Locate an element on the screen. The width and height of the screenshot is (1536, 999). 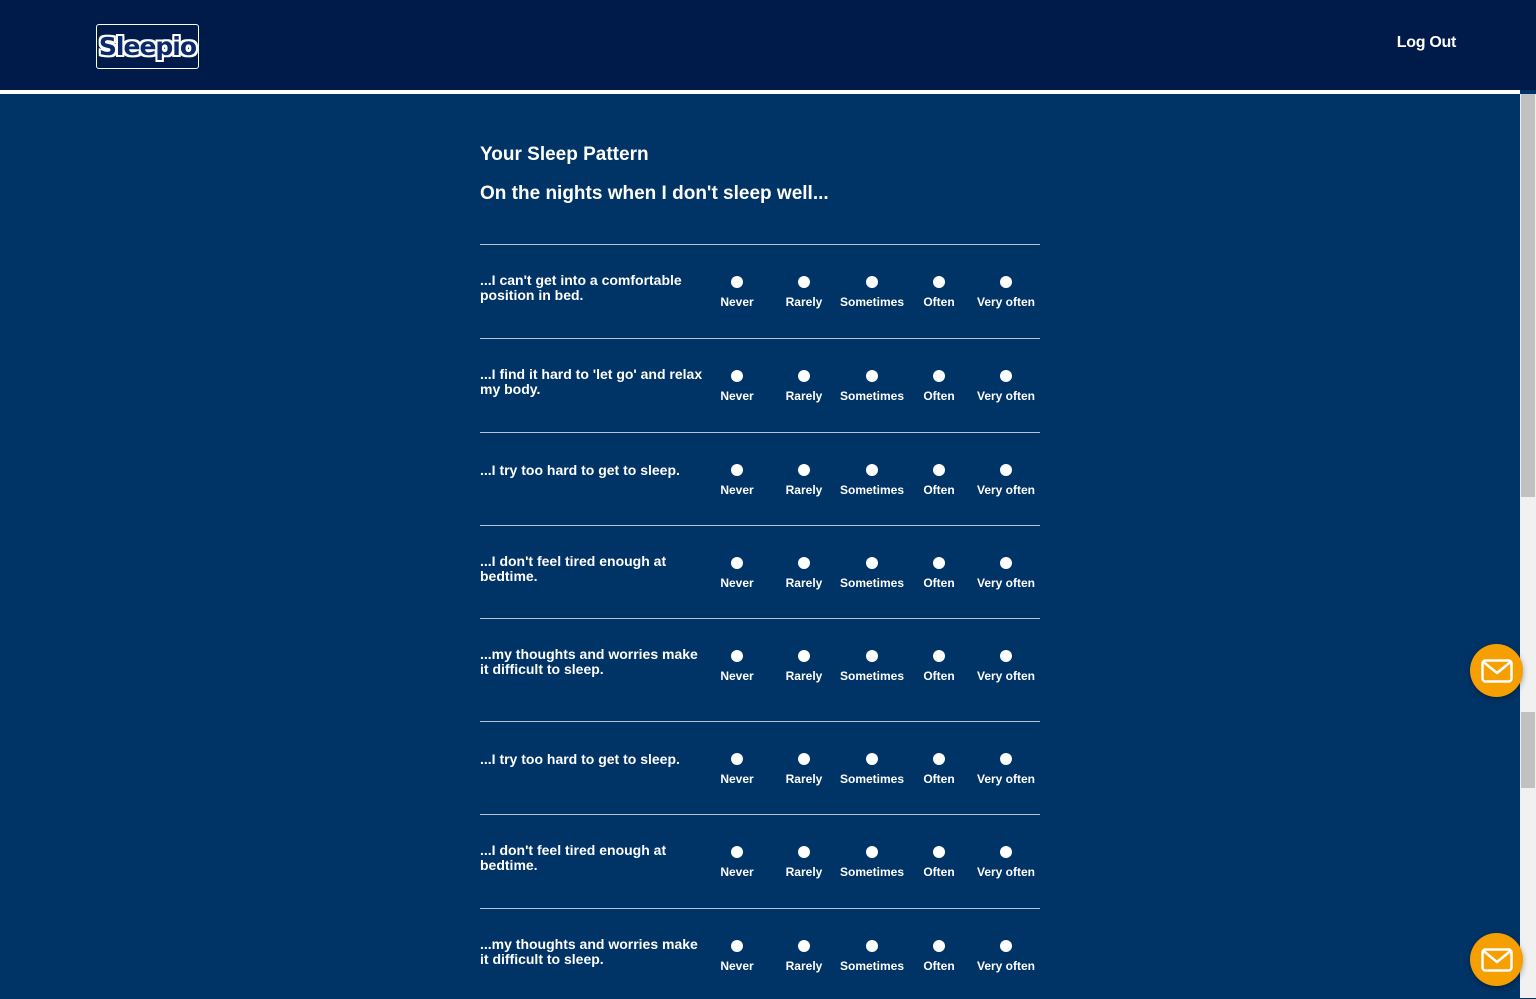
logo-text: Sleepio is located at coordinates (147, 46).